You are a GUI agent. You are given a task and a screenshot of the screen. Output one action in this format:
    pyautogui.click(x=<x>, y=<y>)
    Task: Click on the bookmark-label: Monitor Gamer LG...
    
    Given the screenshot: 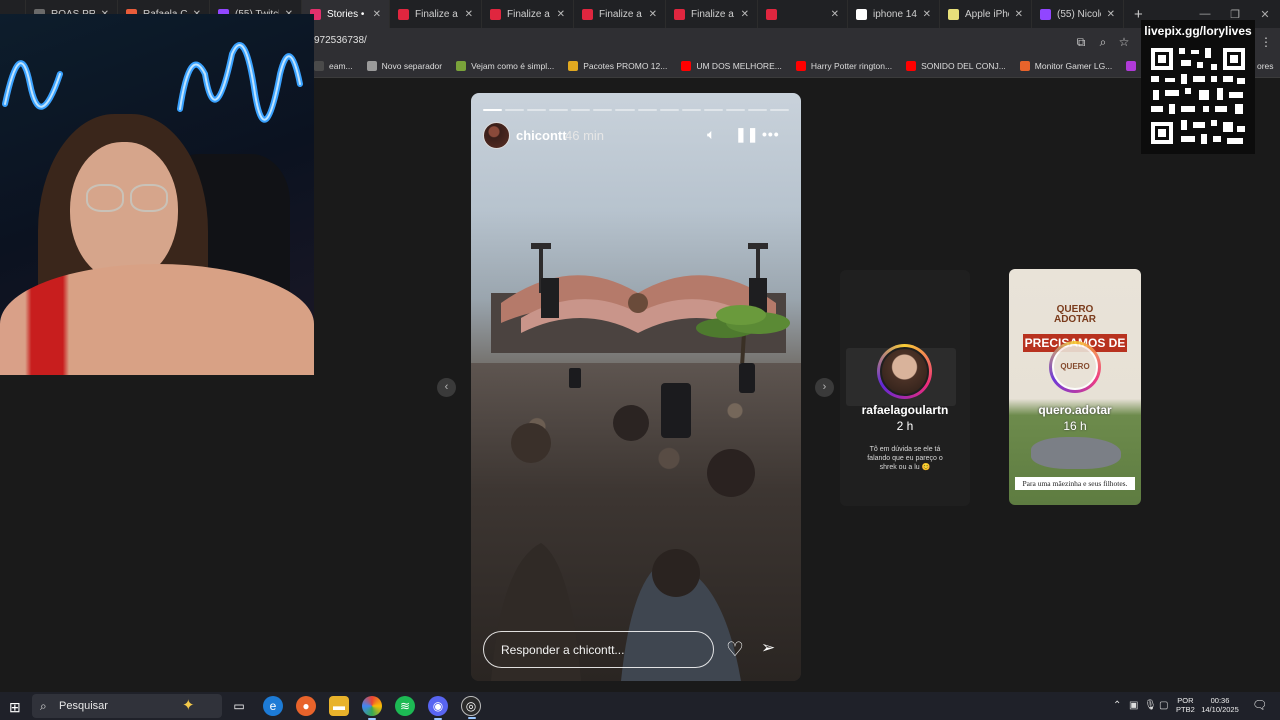 What is the action you would take?
    pyautogui.click(x=1073, y=66)
    